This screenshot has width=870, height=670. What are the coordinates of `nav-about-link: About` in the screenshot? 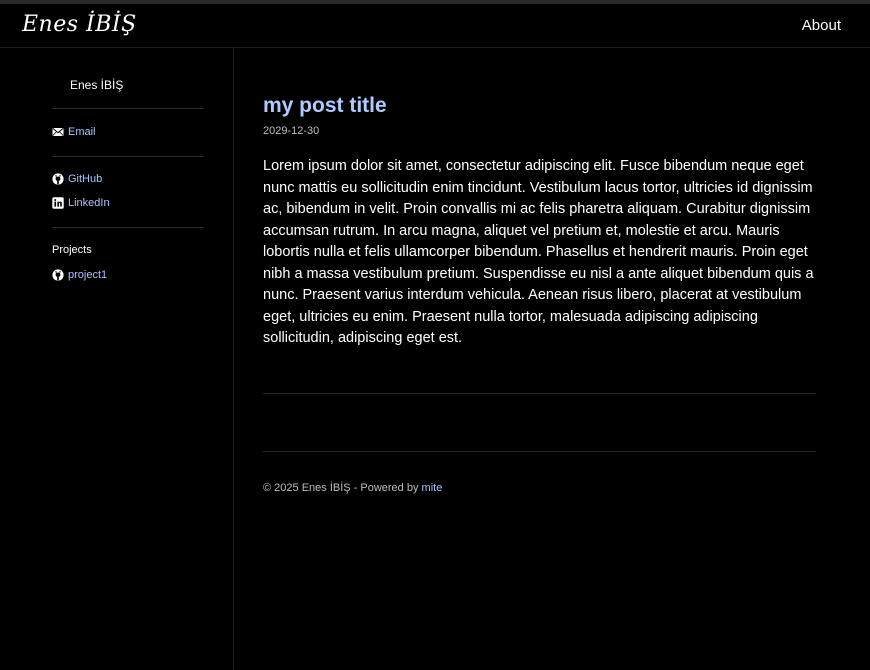 It's located at (821, 25).